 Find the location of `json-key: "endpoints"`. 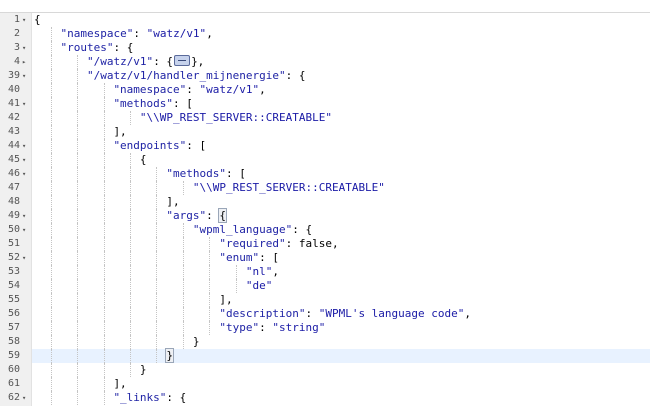

json-key: "endpoints" is located at coordinates (150, 145).